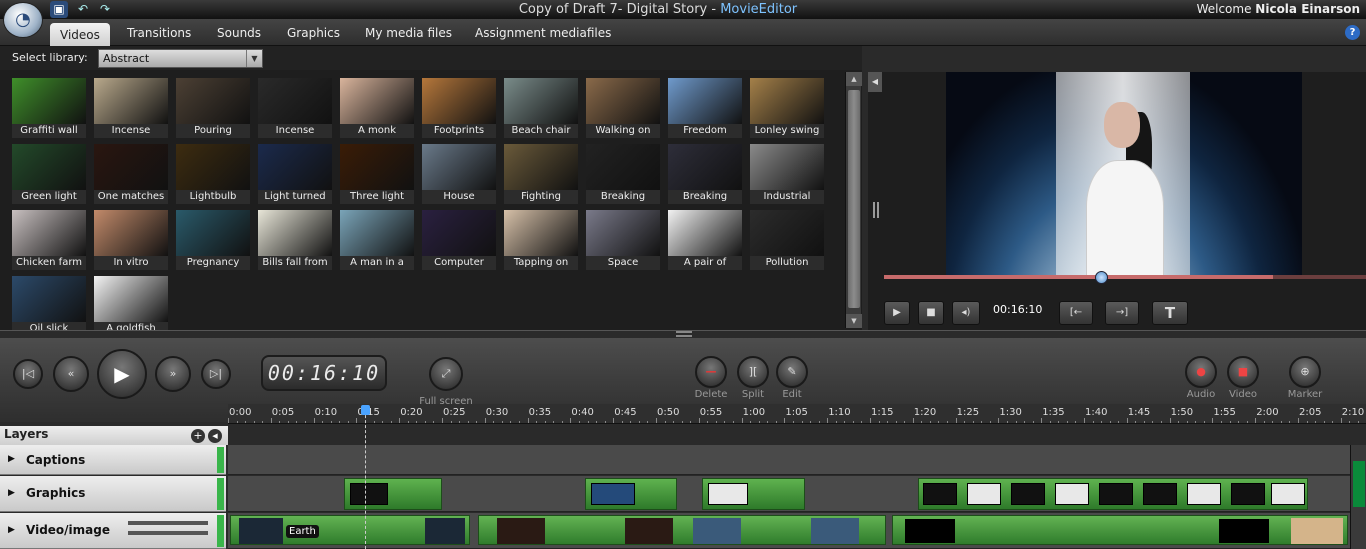 This screenshot has height=549, width=1366. I want to click on library-clip: Lonley swing, so click(787, 108).